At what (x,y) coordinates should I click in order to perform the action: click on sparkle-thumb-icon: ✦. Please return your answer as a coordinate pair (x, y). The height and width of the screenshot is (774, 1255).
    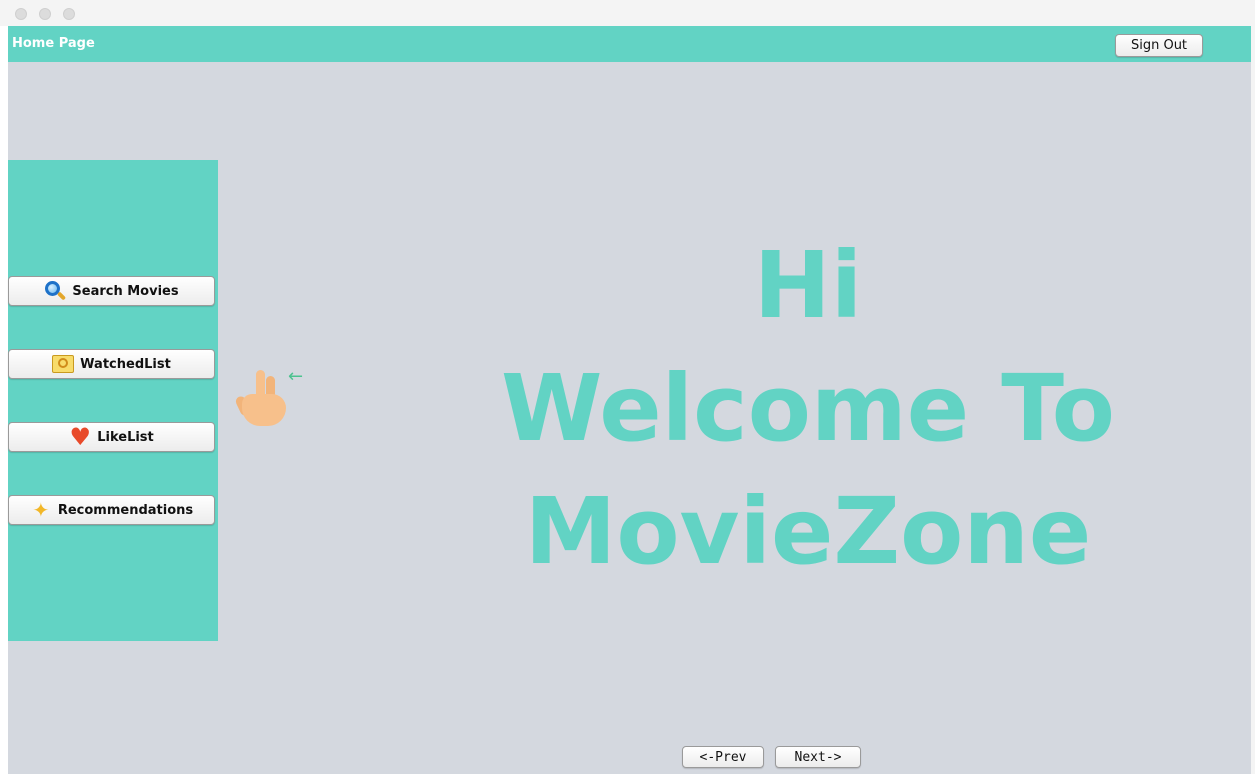
    Looking at the image, I should click on (41, 510).